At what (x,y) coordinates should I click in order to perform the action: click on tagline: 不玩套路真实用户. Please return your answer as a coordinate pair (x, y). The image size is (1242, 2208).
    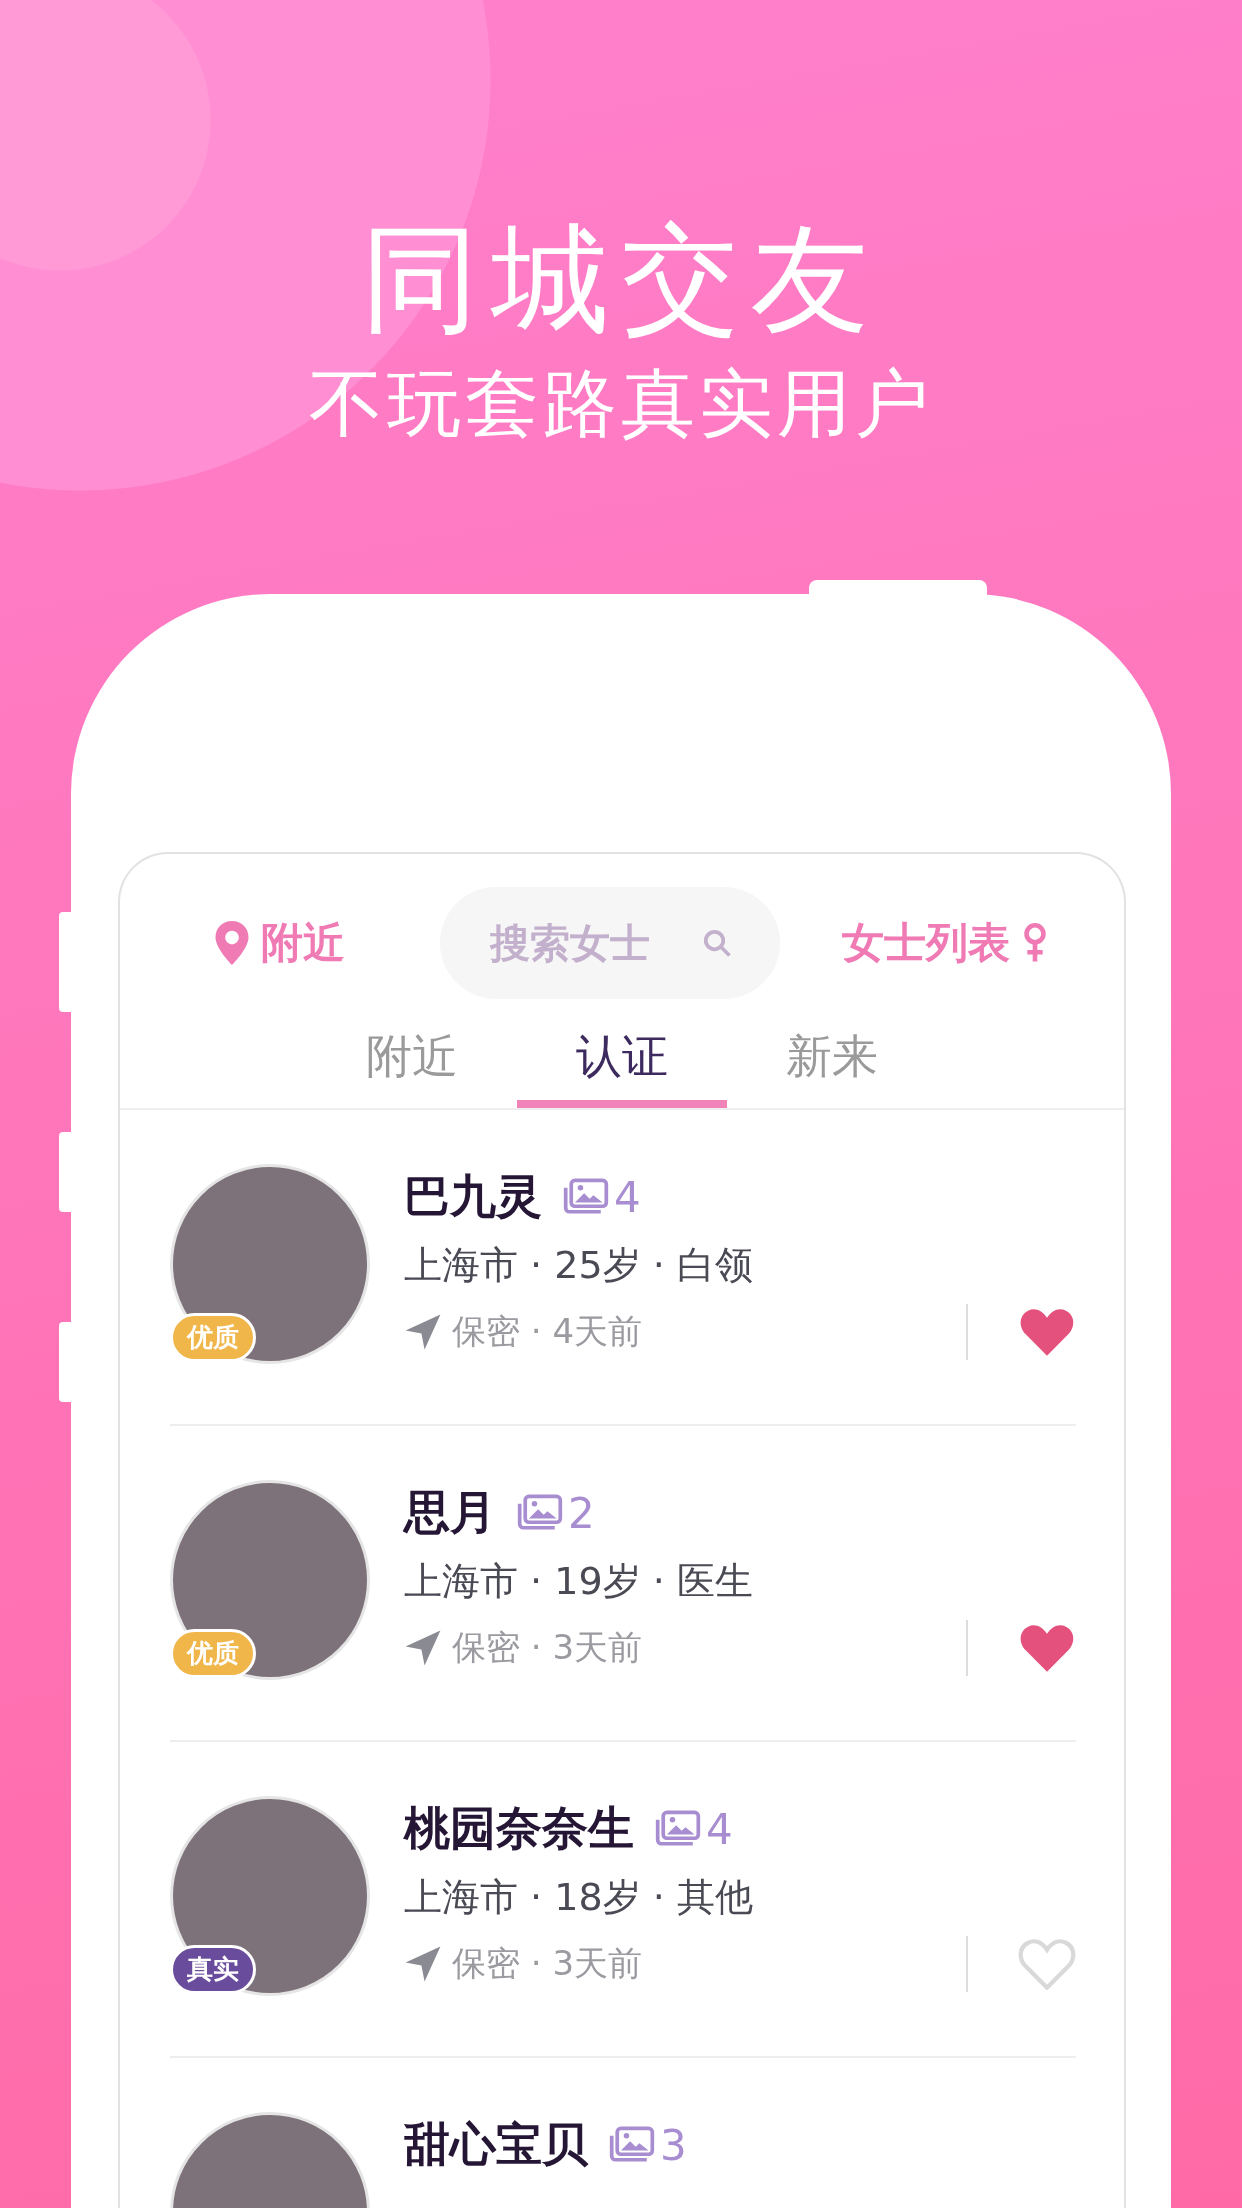
    Looking at the image, I should click on (621, 403).